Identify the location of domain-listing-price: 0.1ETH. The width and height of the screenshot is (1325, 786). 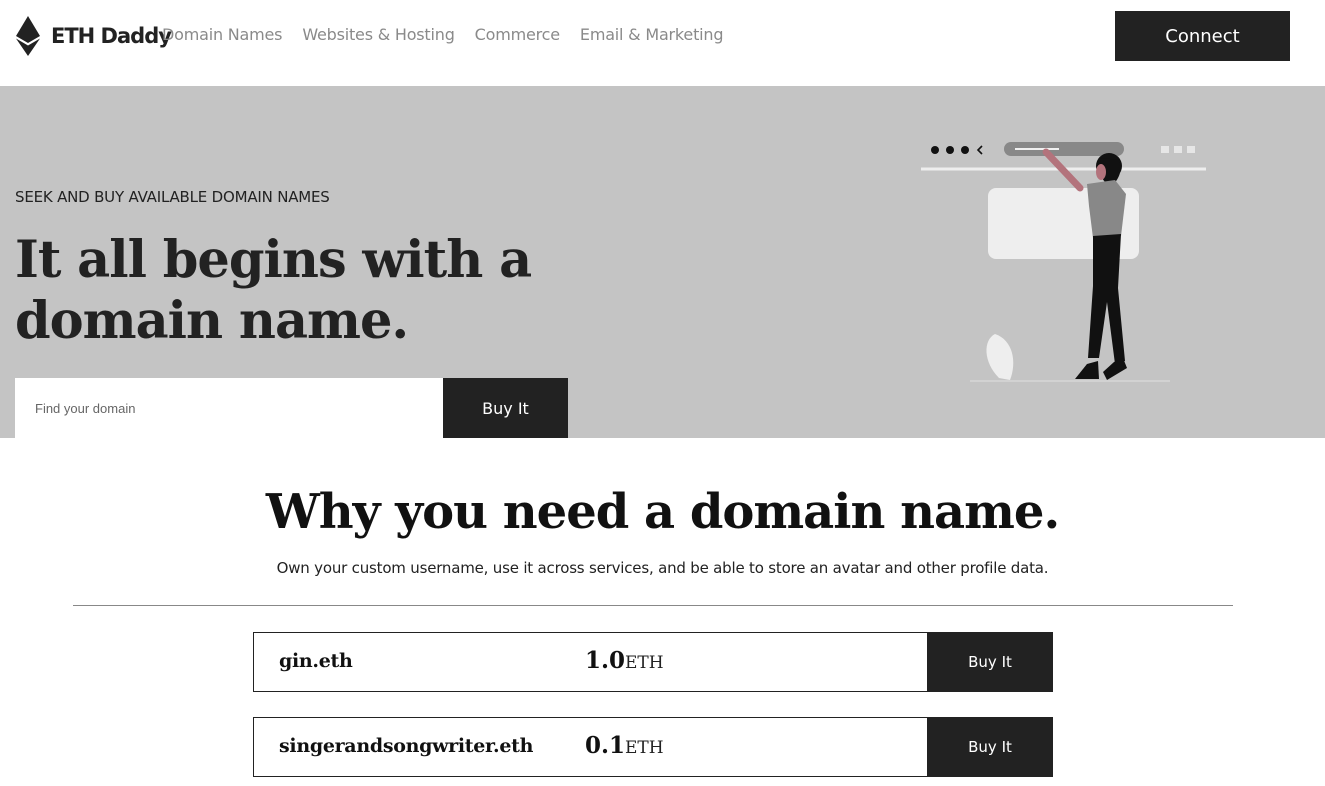
(624, 745).